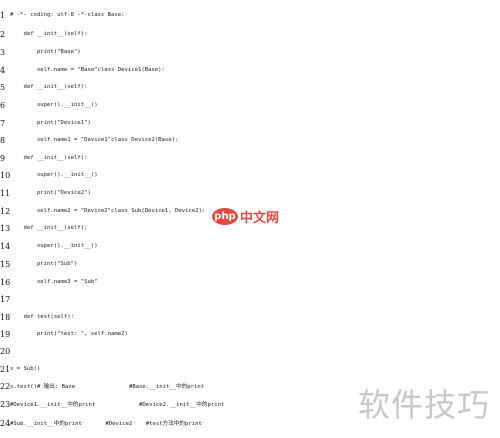 The height and width of the screenshot is (438, 500). Describe the element at coordinates (3, 158) in the screenshot. I see `line-number: 9` at that location.